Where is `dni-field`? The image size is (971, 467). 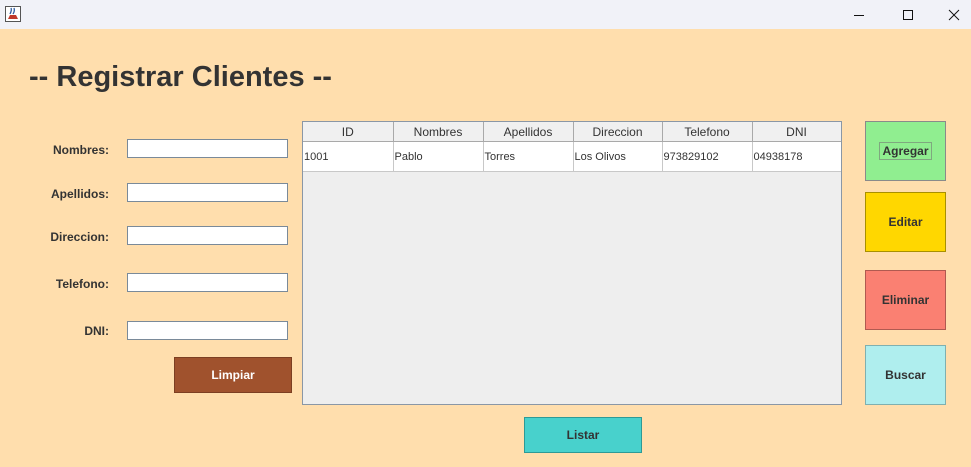 dni-field is located at coordinates (207, 330).